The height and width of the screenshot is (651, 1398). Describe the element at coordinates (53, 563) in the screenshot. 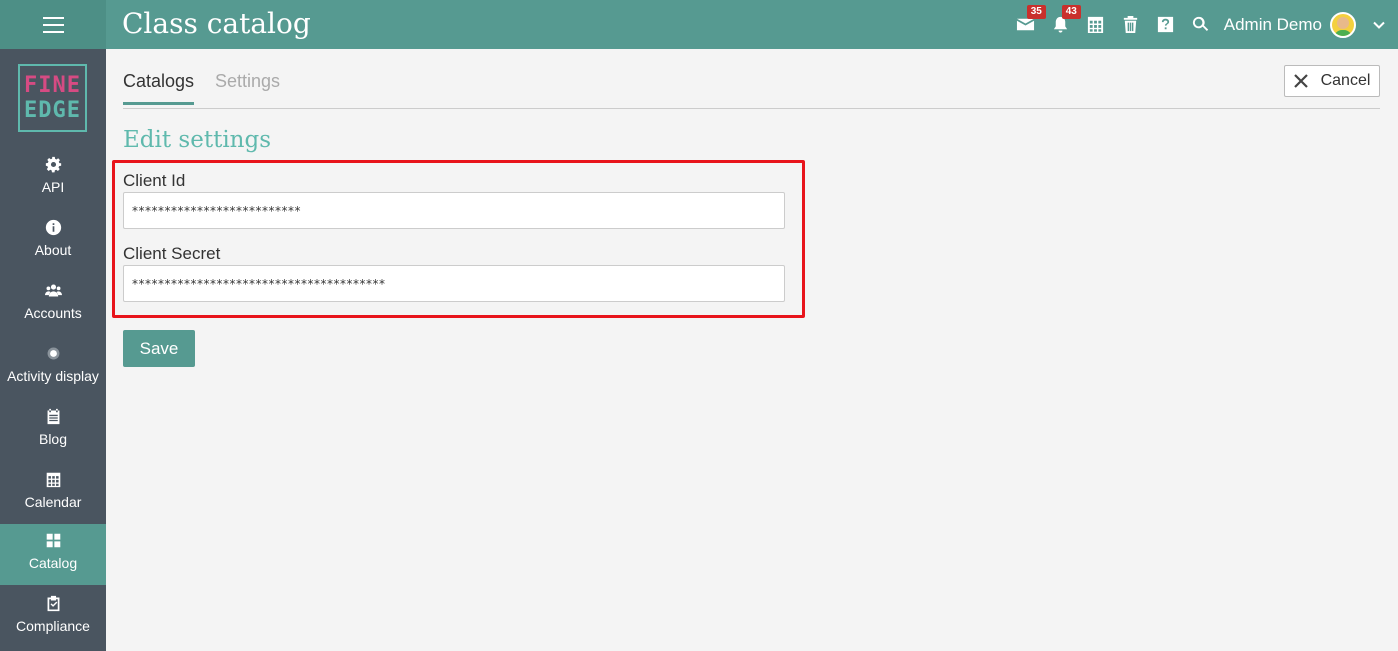

I see `sidebar-item-label: Catalog` at that location.